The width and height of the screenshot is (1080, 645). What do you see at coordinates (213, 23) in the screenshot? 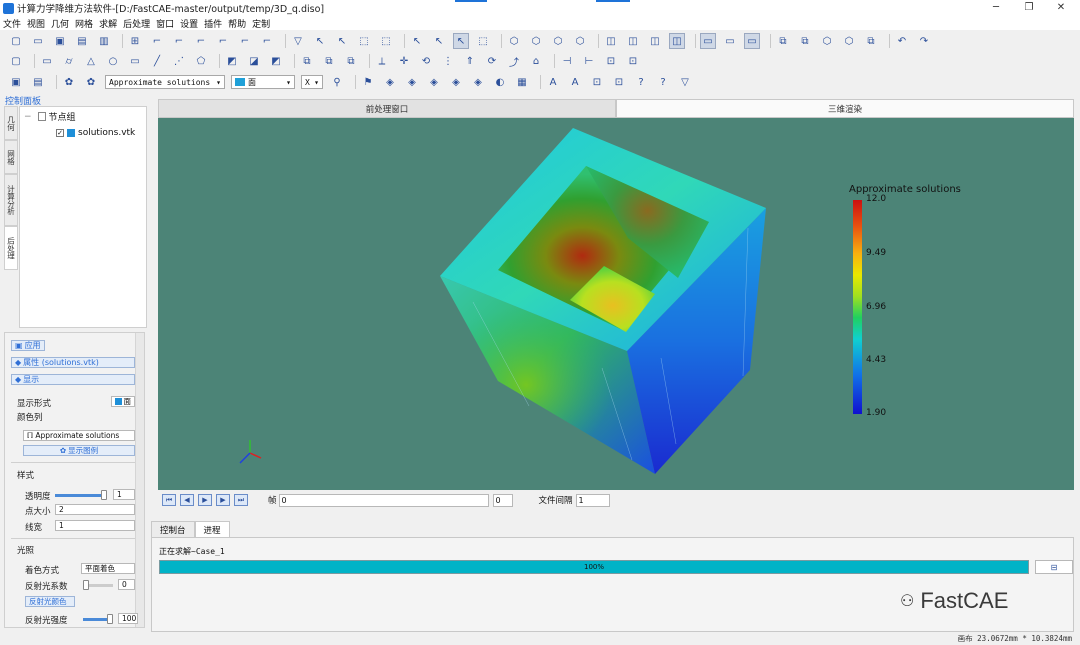
I see `menu-plugins: 插件` at bounding box center [213, 23].